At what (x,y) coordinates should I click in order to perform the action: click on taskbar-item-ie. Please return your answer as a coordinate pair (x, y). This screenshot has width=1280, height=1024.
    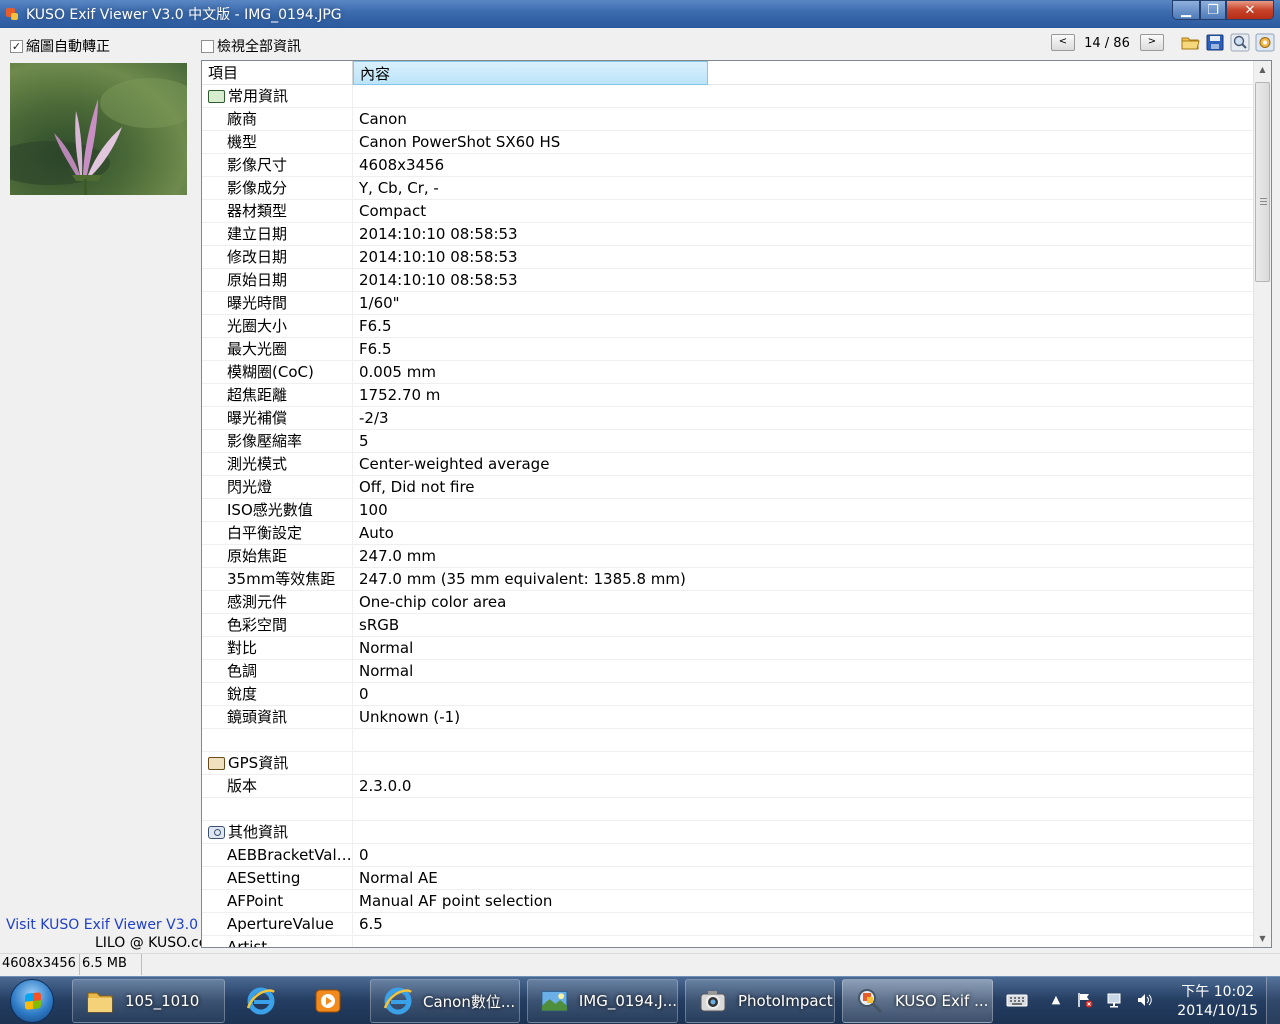
    Looking at the image, I should click on (263, 1001).